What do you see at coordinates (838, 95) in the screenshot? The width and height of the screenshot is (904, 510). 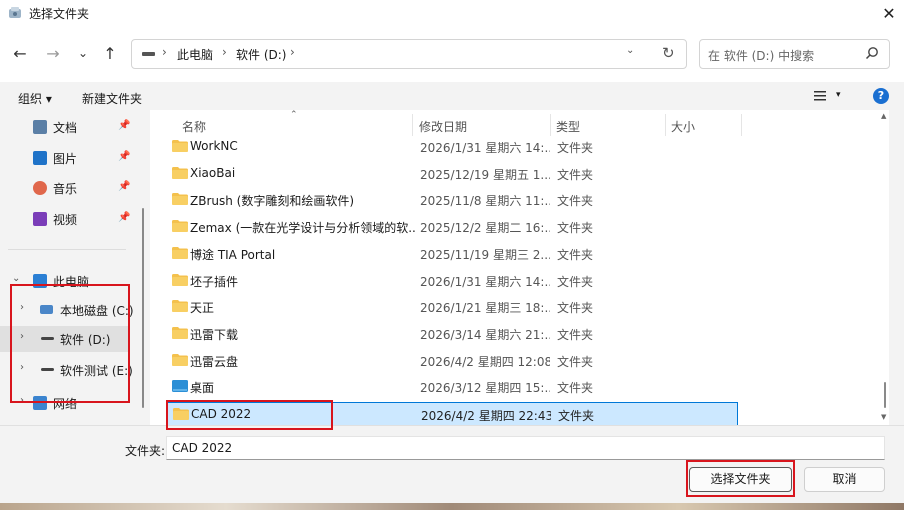 I see `view-dropdown-icon: ▾` at bounding box center [838, 95].